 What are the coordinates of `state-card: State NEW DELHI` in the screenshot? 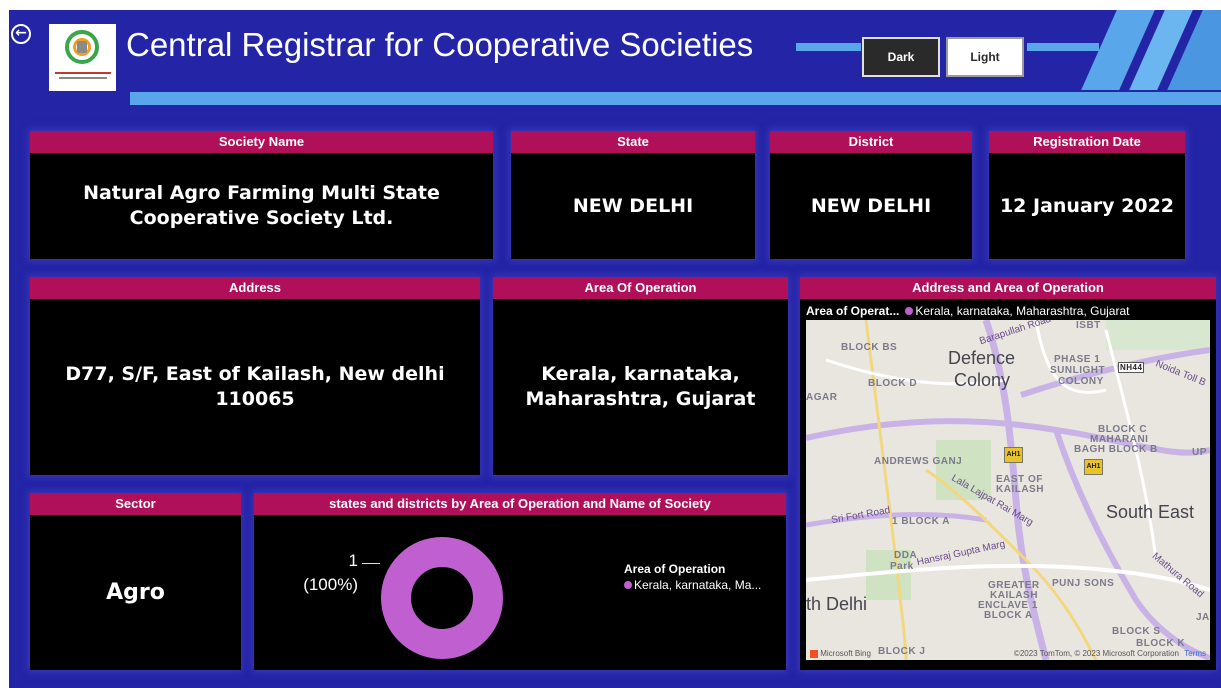 It's located at (633, 195).